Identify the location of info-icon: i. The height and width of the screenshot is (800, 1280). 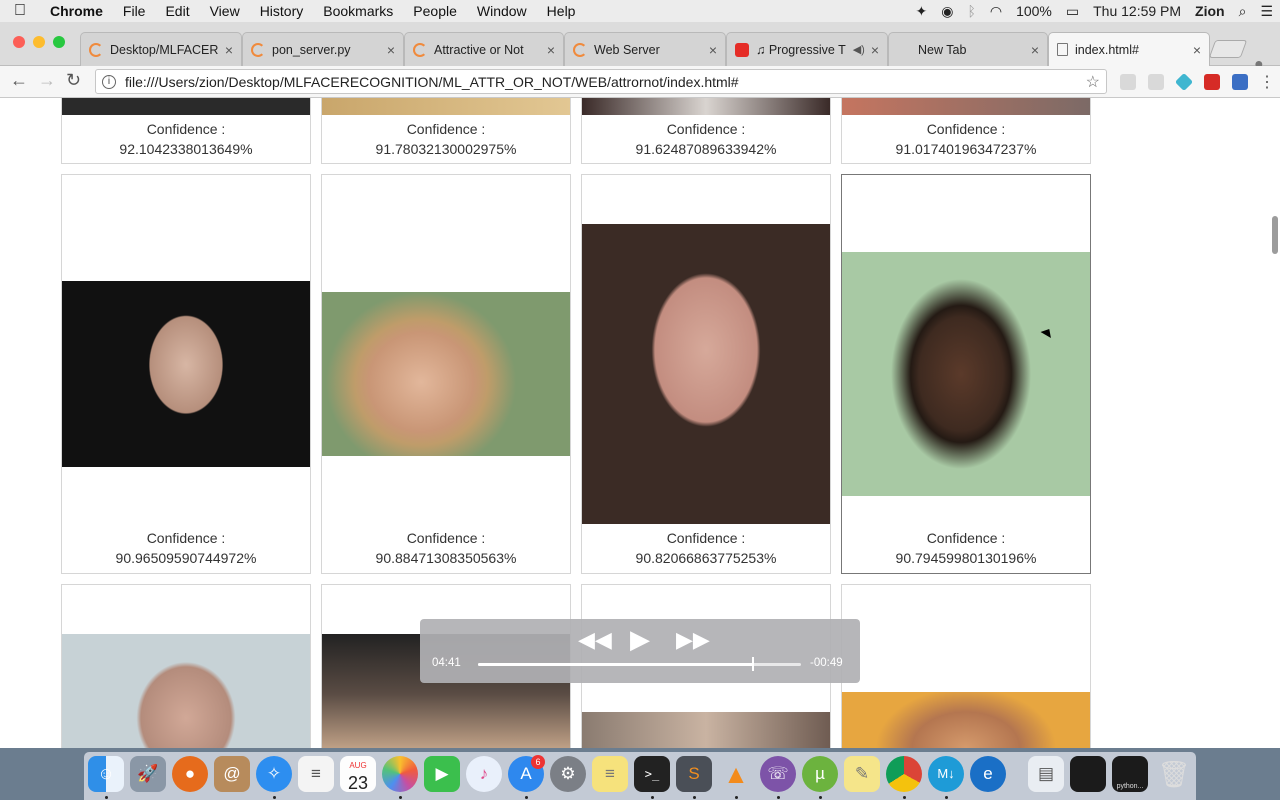
(109, 81).